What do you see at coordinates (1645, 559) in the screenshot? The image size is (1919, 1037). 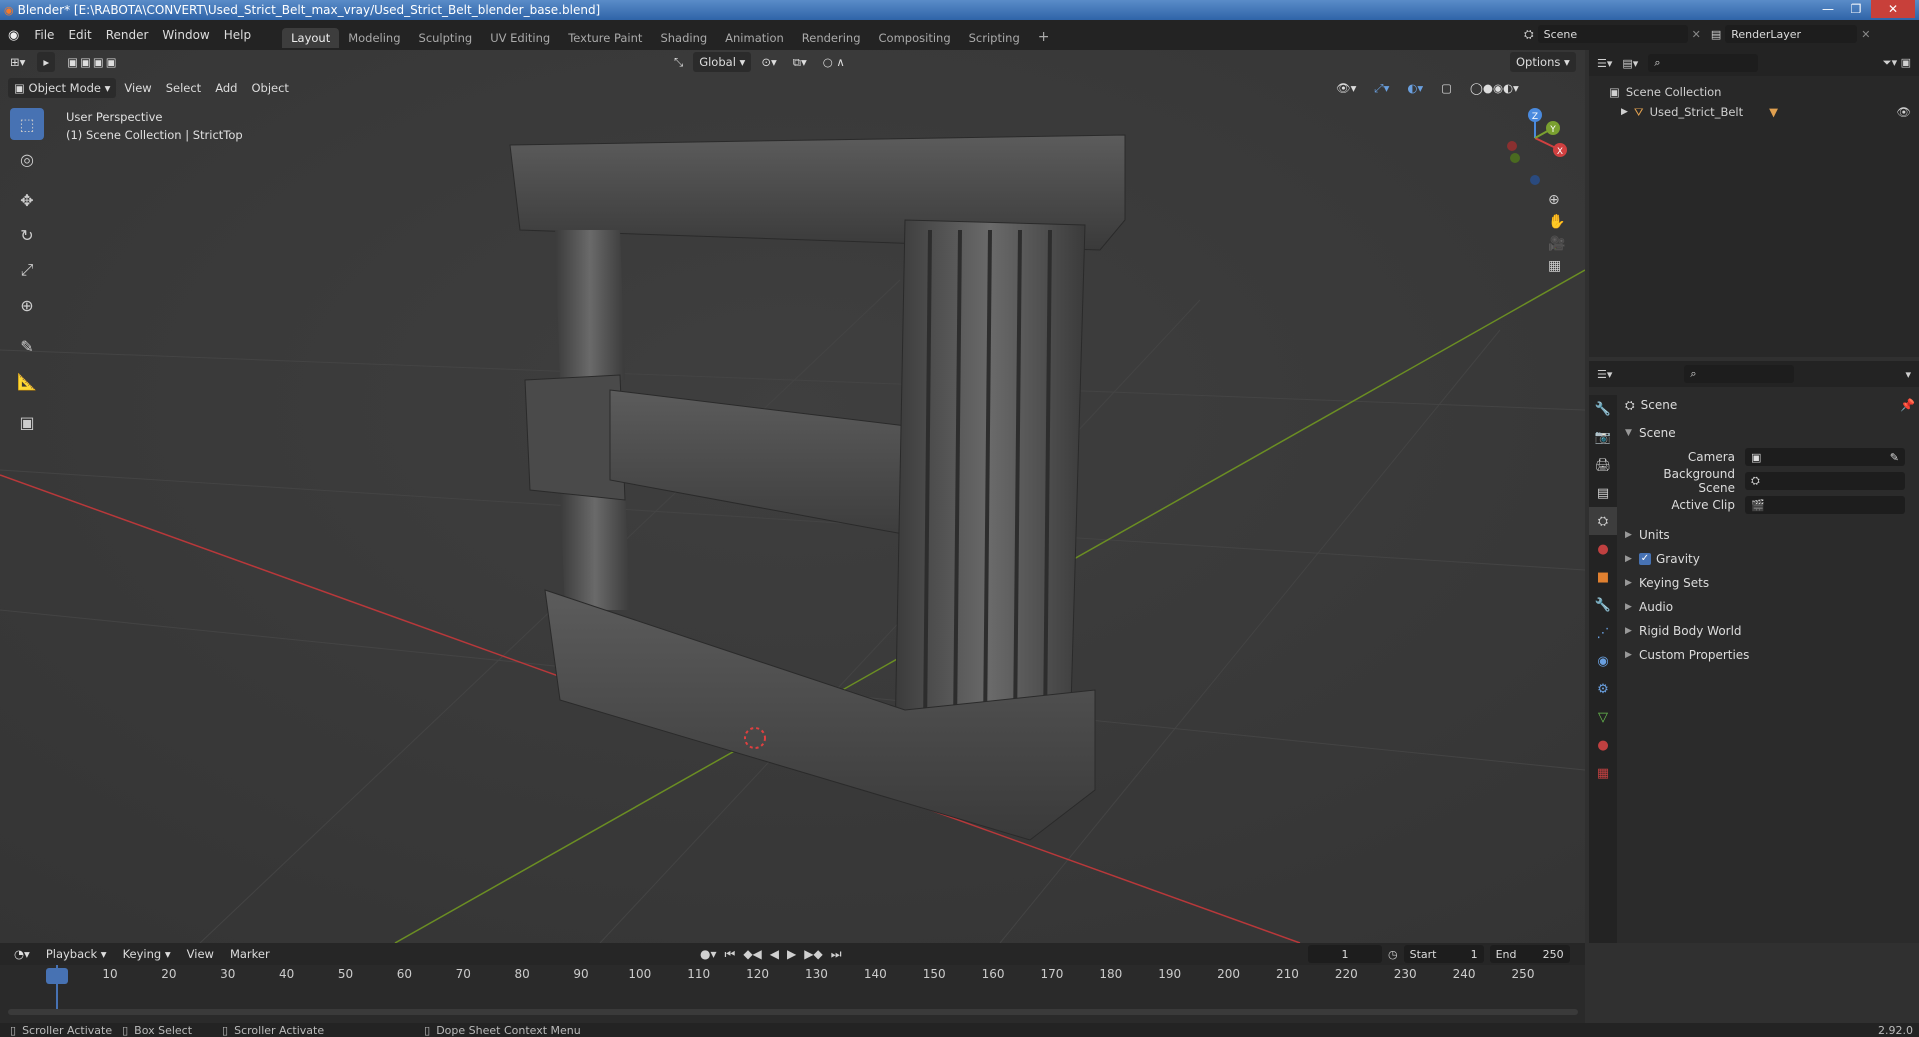 I see `gravity-checkbox: ✓` at bounding box center [1645, 559].